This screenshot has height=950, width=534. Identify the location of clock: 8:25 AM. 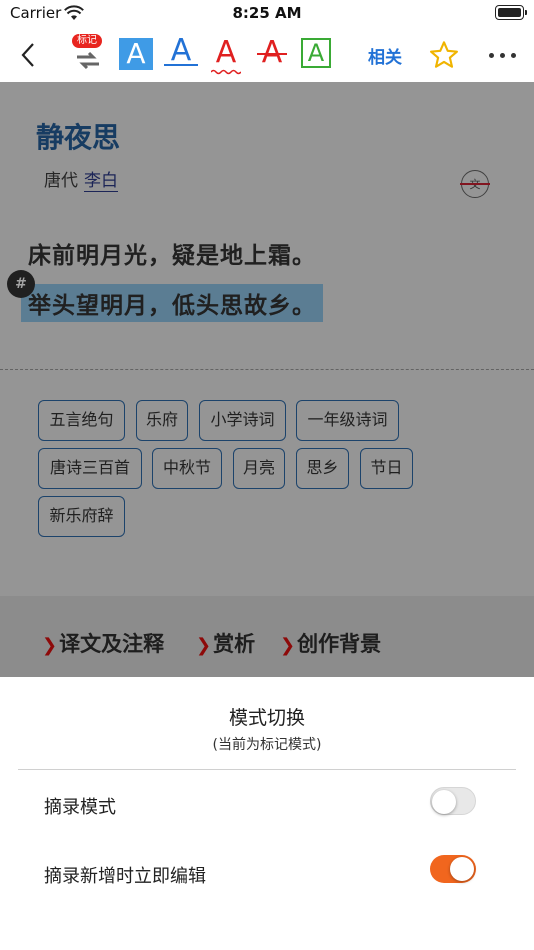
(267, 13).